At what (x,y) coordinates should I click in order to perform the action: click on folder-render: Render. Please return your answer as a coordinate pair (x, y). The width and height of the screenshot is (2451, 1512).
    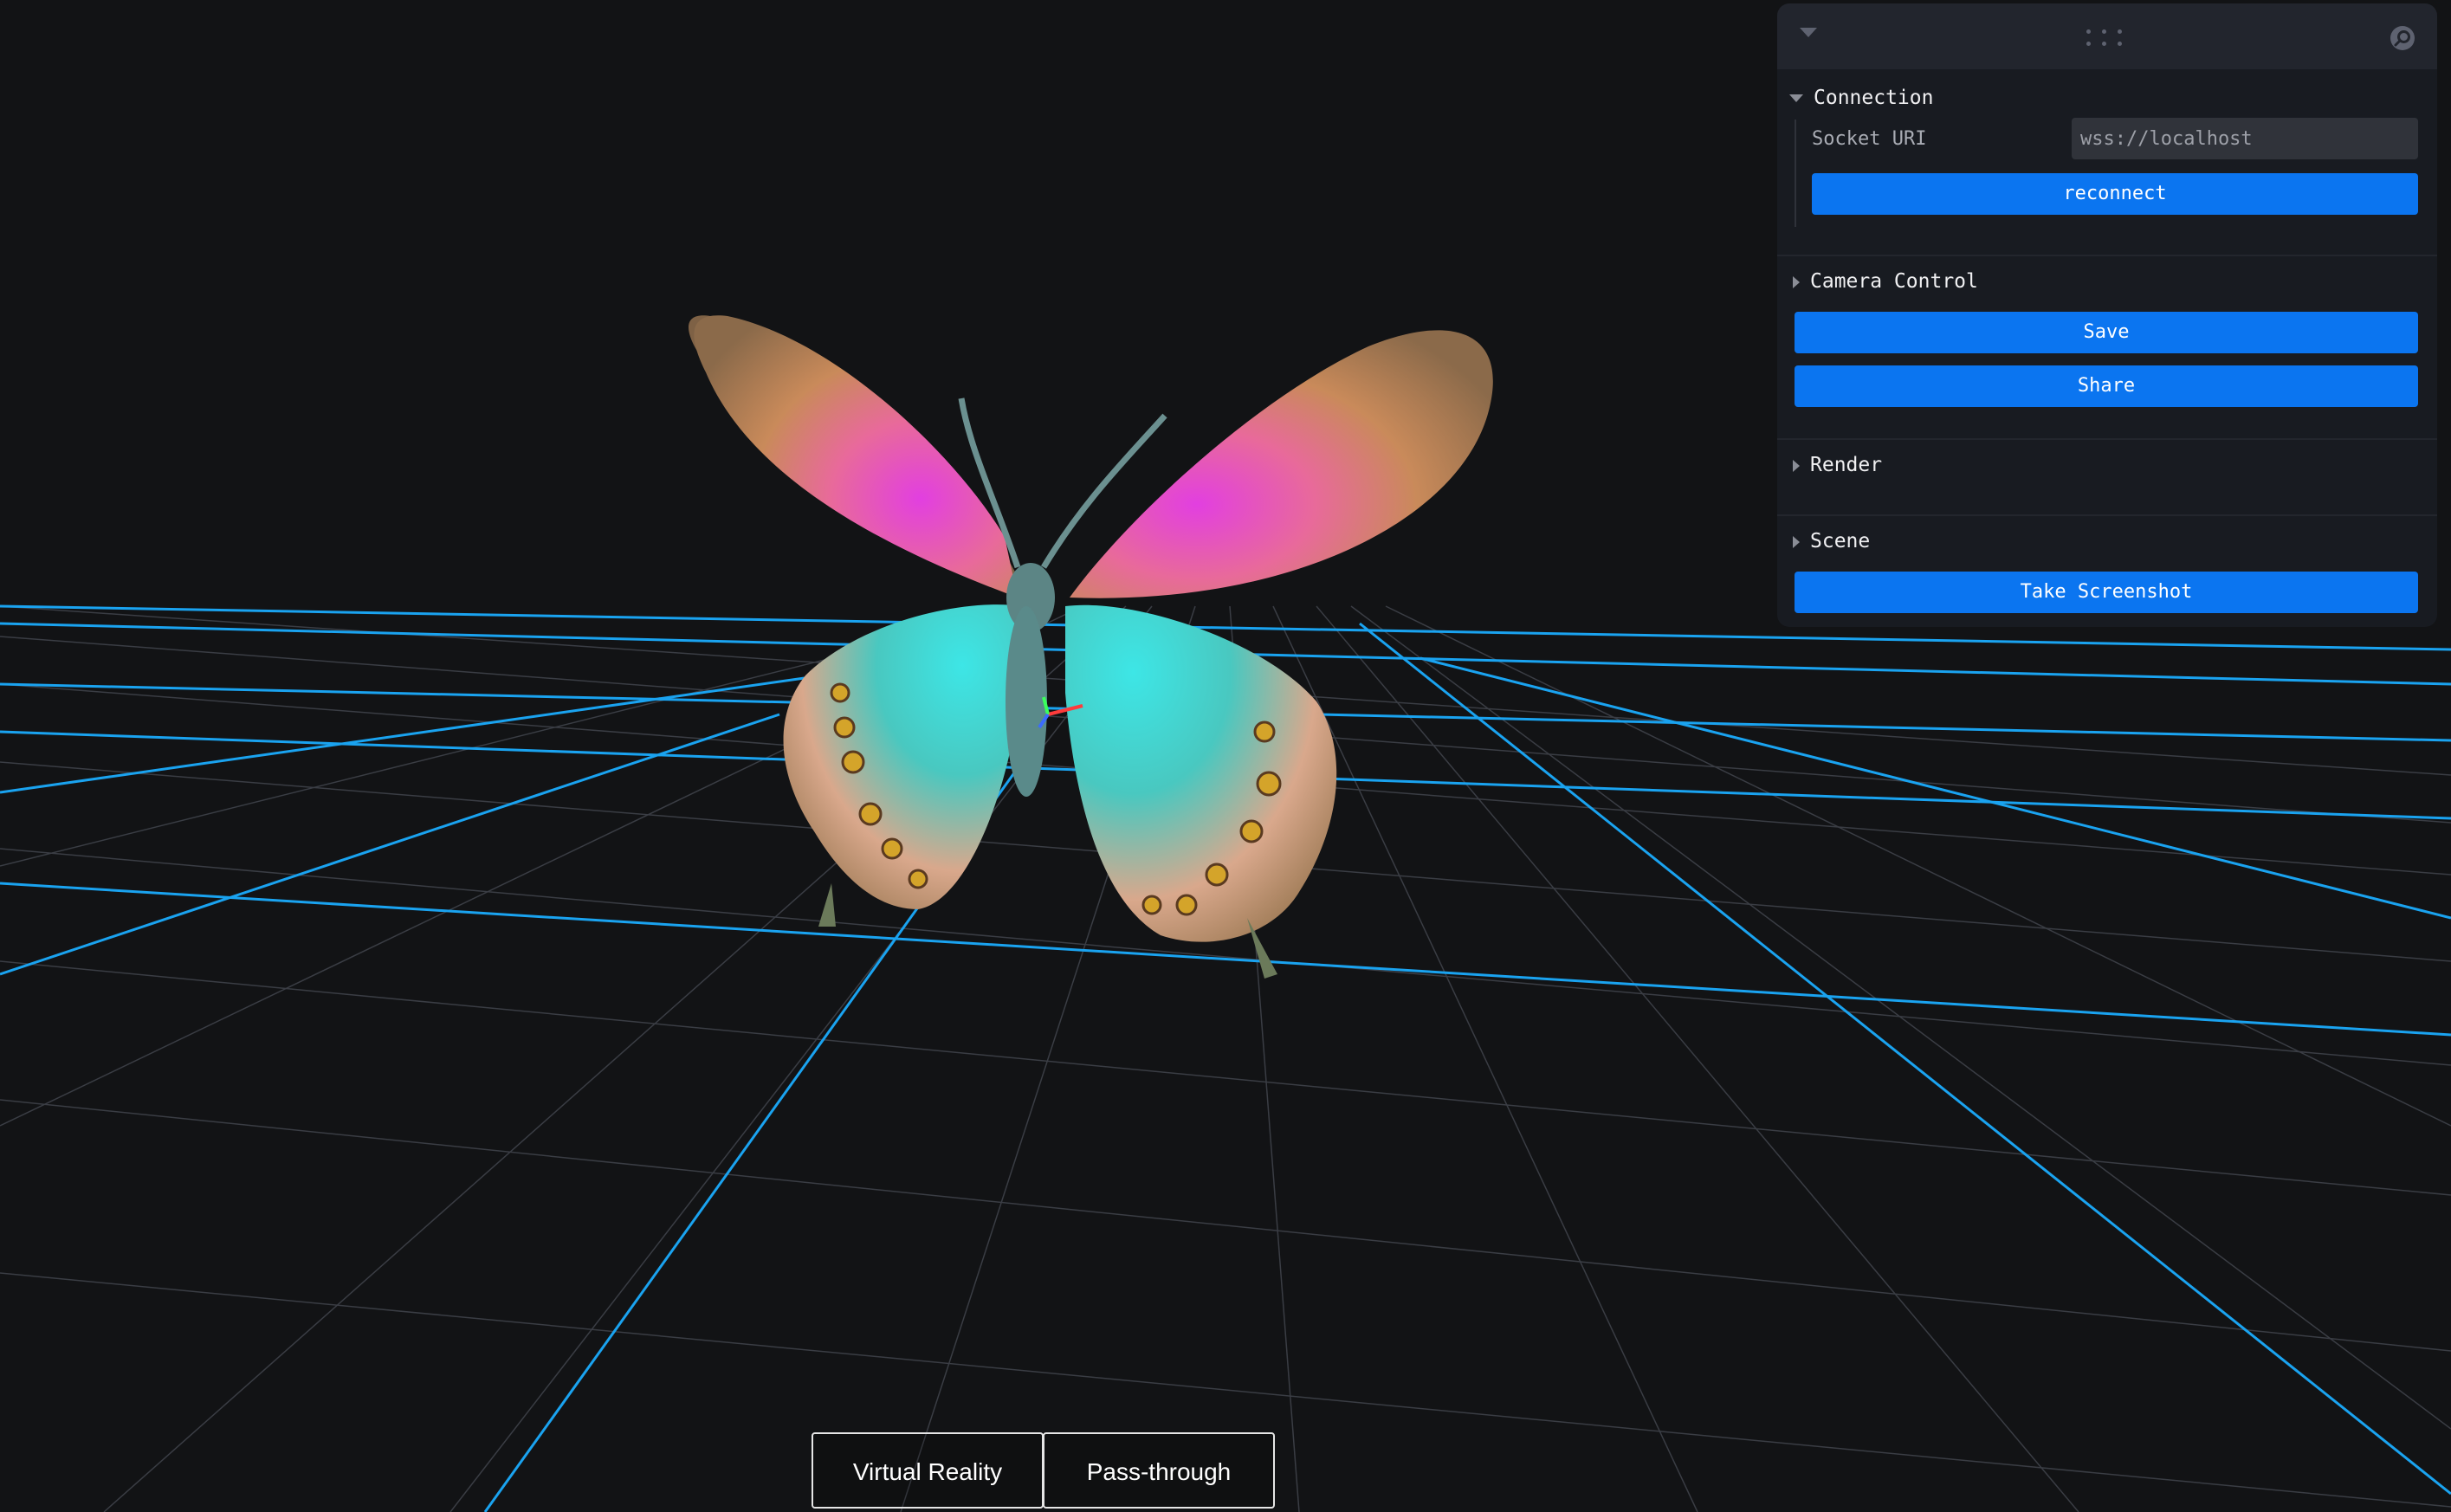
    Looking at the image, I should click on (1836, 465).